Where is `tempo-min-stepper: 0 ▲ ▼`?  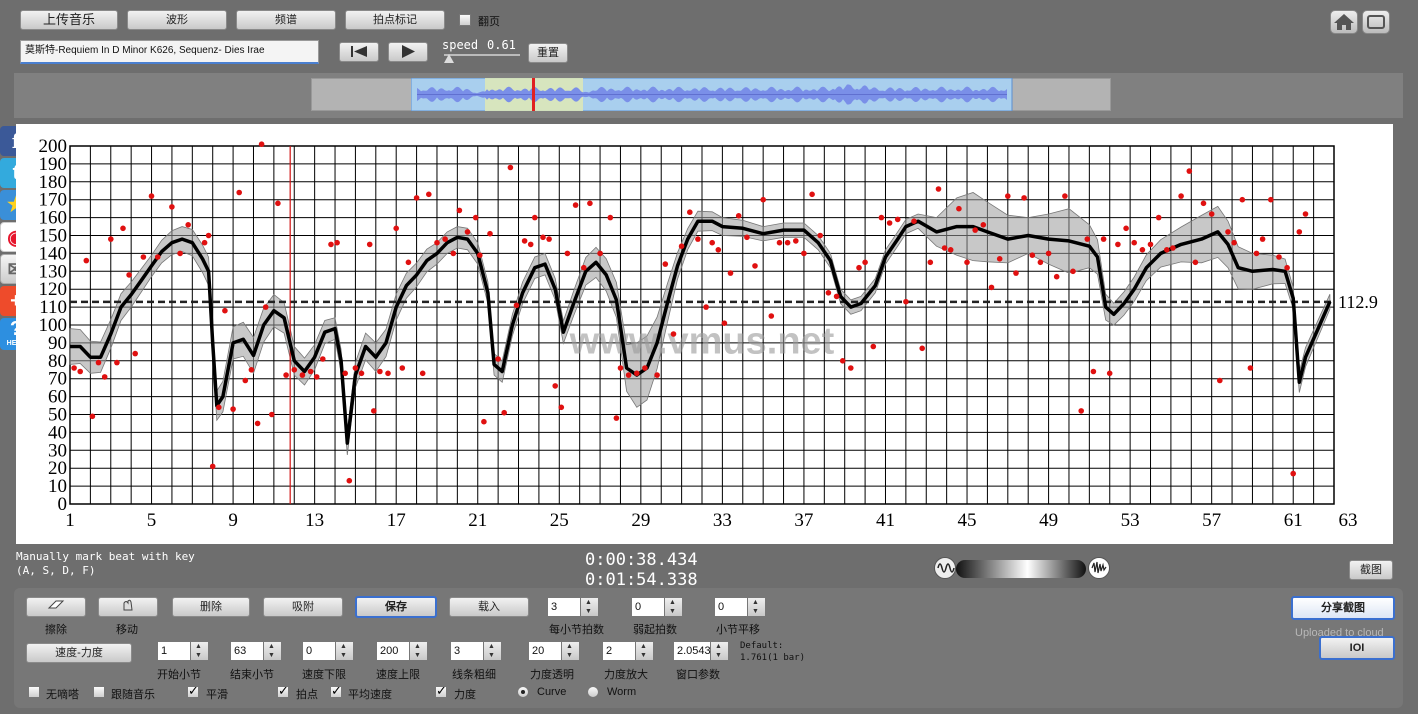
tempo-min-stepper: 0 ▲ ▼ is located at coordinates (328, 651).